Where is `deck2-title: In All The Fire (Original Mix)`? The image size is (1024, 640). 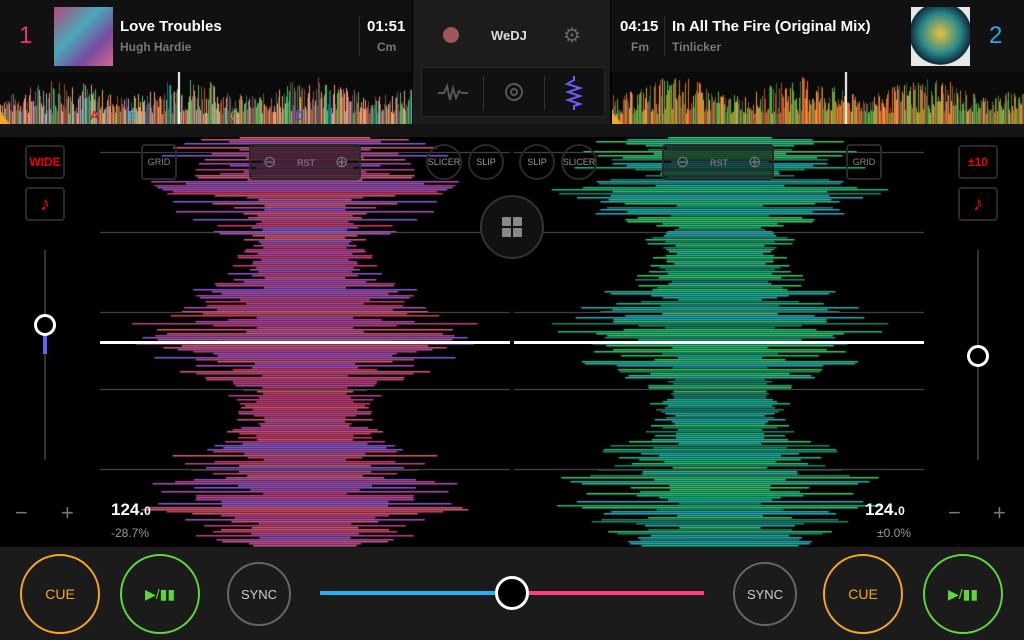
deck2-title: In All The Fire (Original Mix) is located at coordinates (771, 26).